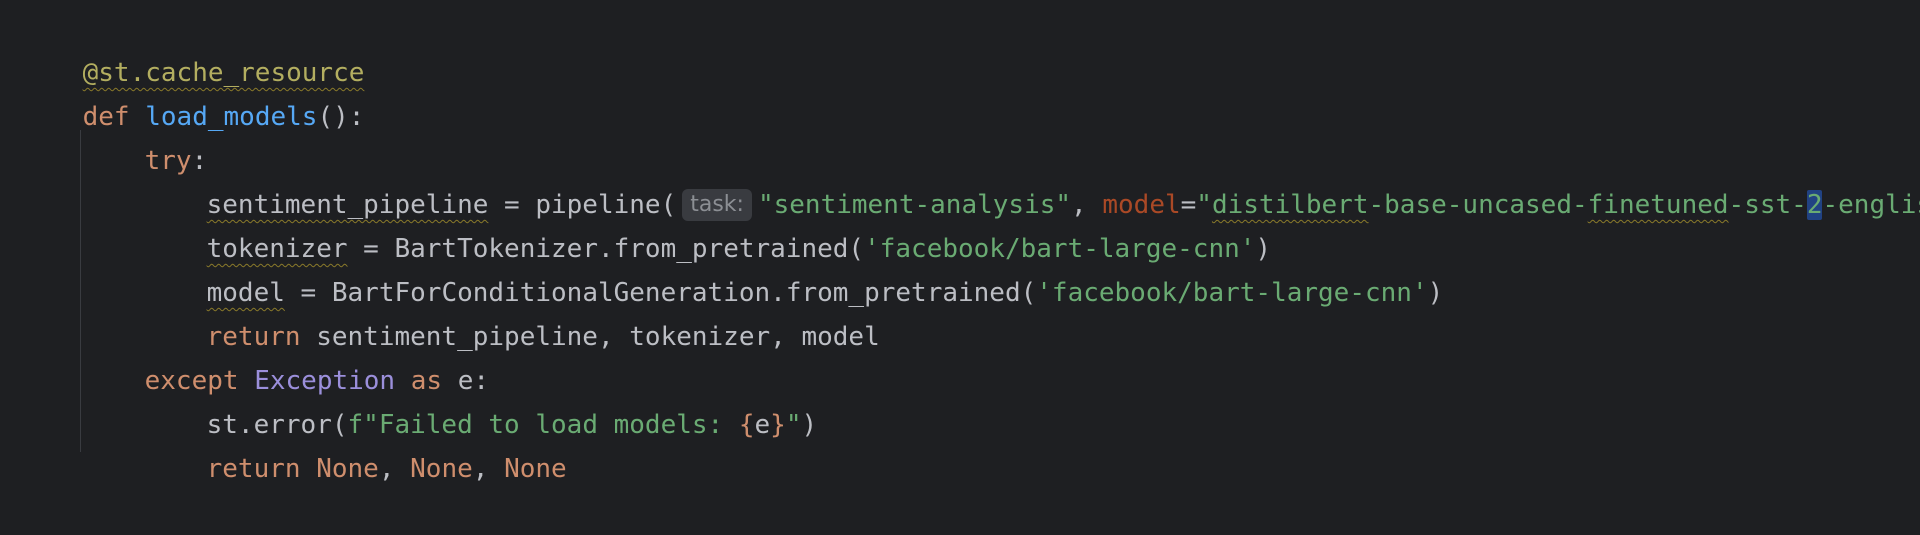 The height and width of the screenshot is (535, 1920). I want to click on fstring-brace: {, so click(746, 425).